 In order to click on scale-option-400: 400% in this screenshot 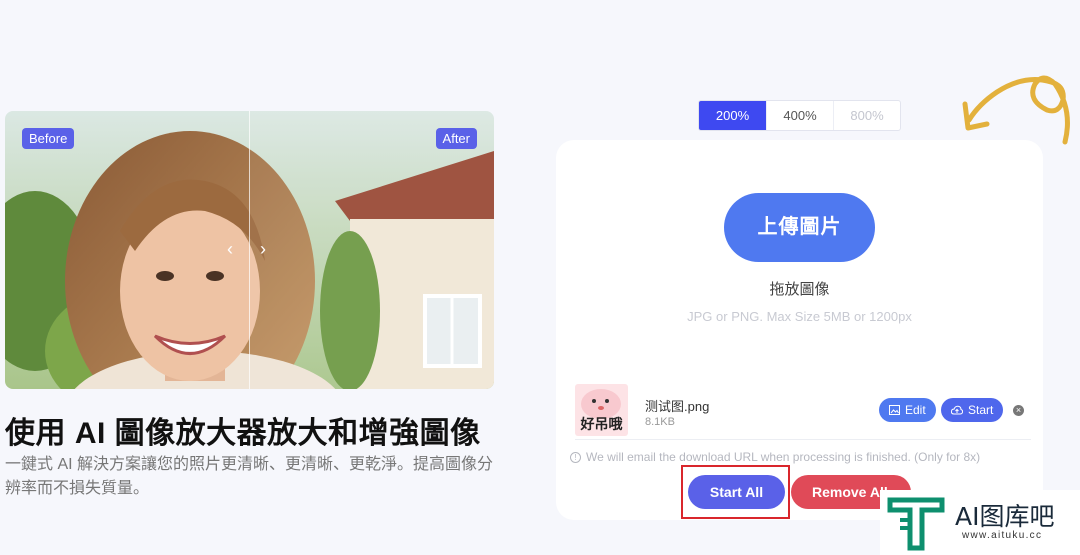, I will do `click(799, 115)`.